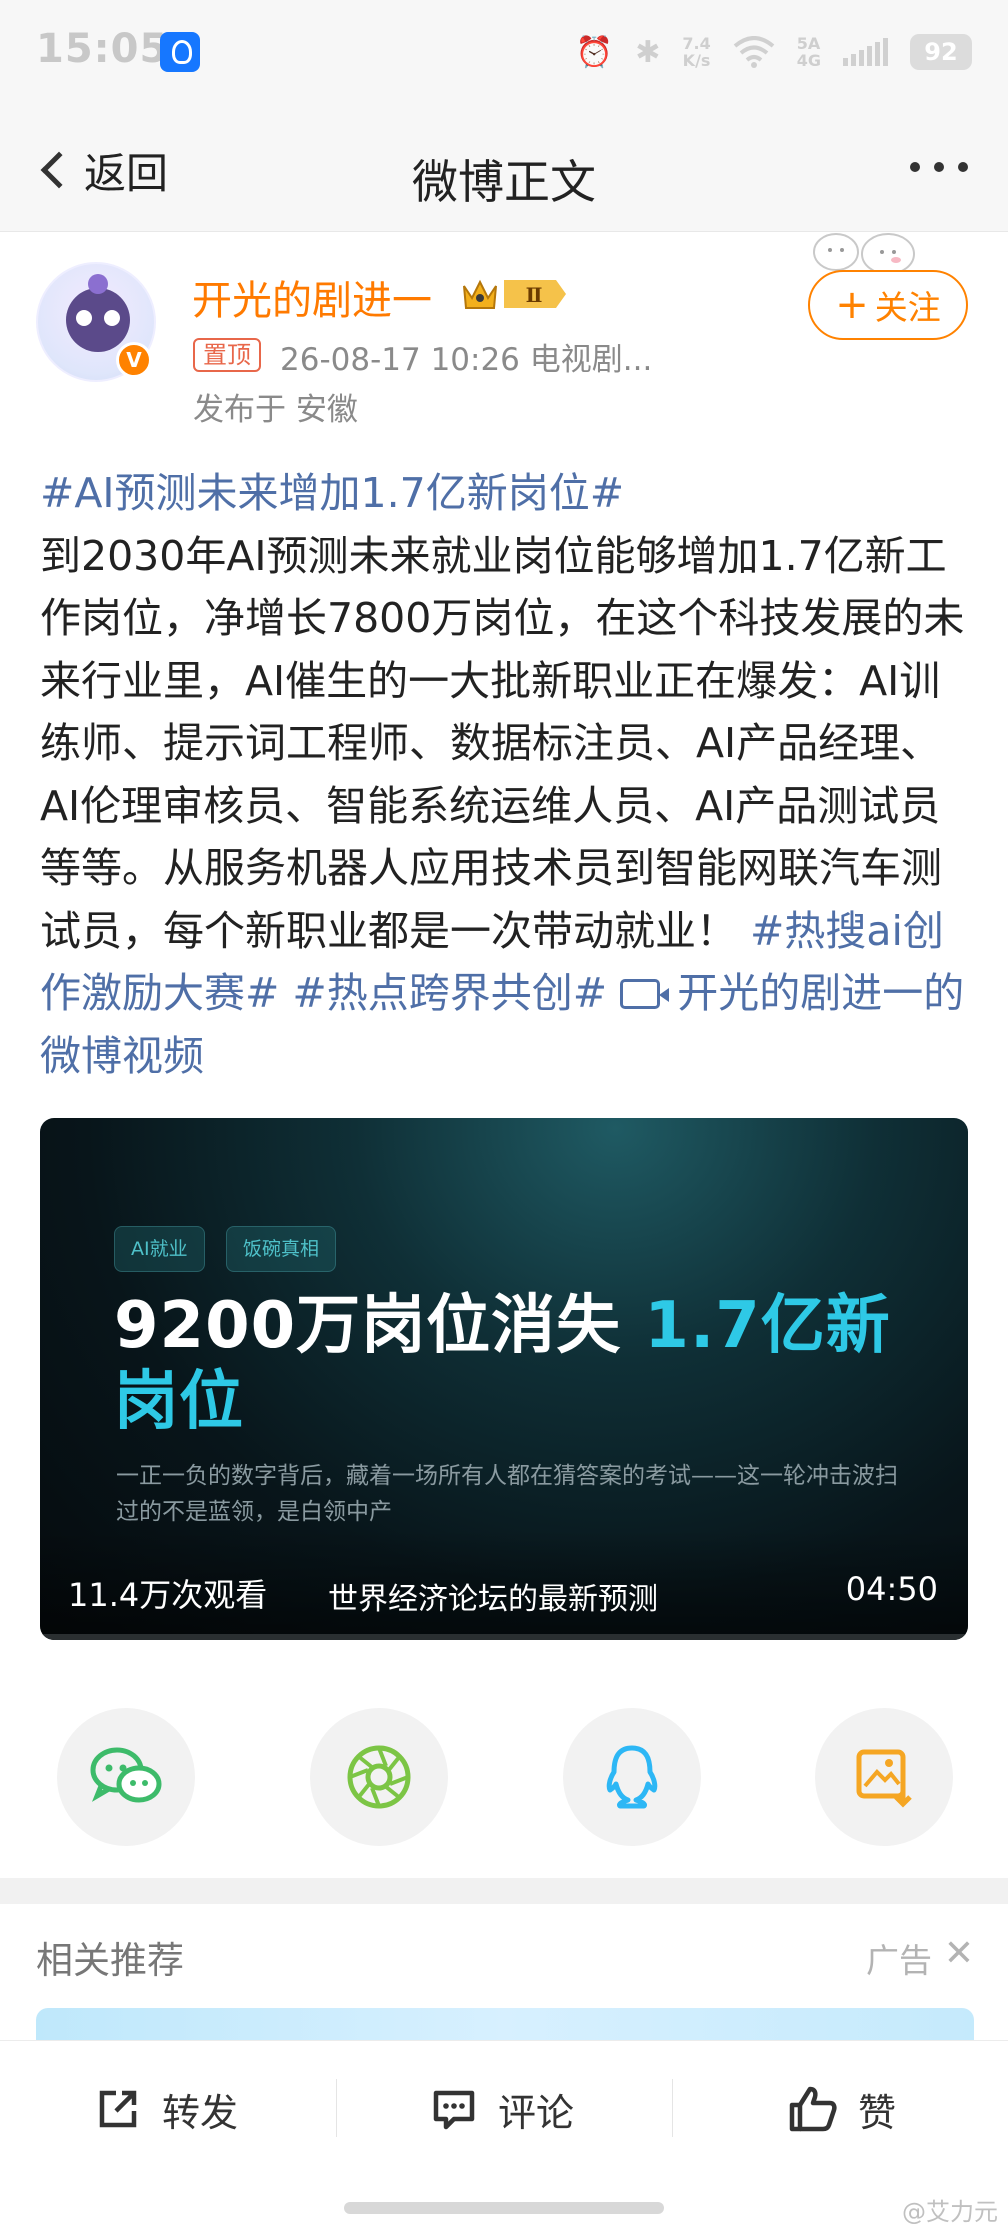 This screenshot has width=1008, height=2232. What do you see at coordinates (842, 2109) in the screenshot?
I see `like-button: 赞` at bounding box center [842, 2109].